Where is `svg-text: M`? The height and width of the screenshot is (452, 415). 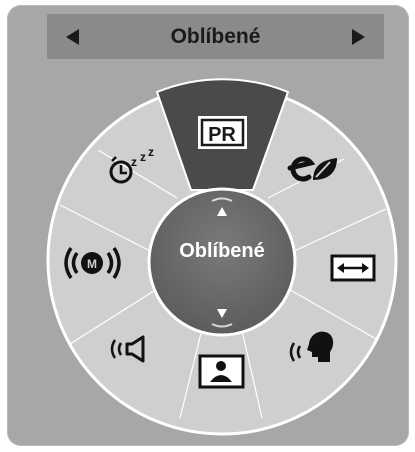
svg-text: M is located at coordinates (92, 264).